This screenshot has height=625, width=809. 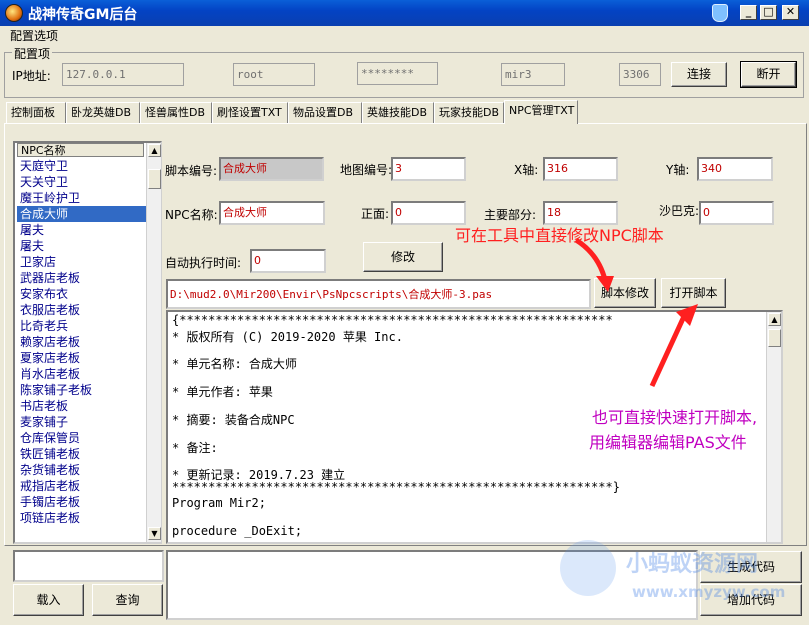 What do you see at coordinates (88, 566) in the screenshot?
I see `bottom-input` at bounding box center [88, 566].